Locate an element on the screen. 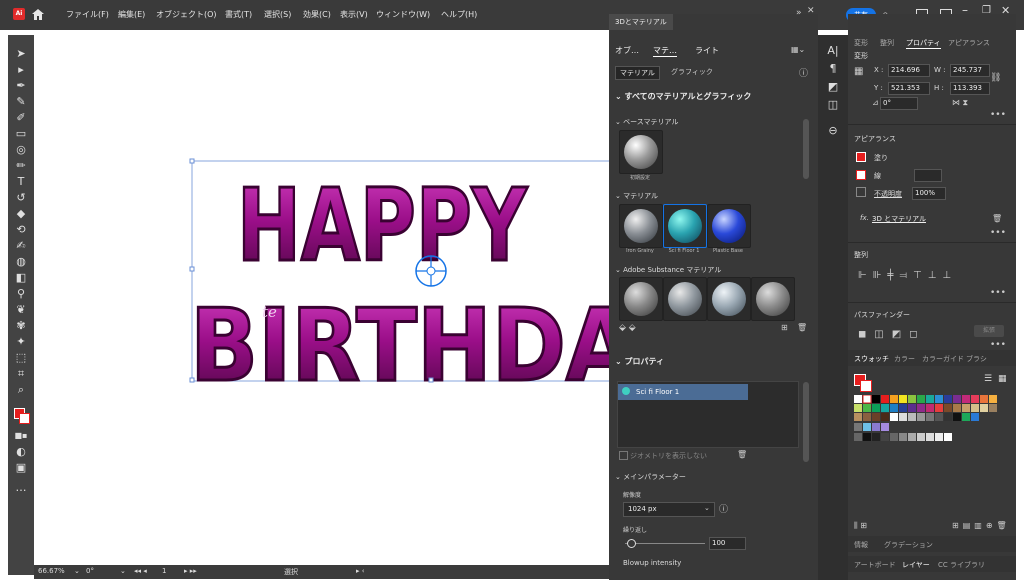 This screenshot has height=583, width=1024. material-thumb-iron is located at coordinates (641, 226).